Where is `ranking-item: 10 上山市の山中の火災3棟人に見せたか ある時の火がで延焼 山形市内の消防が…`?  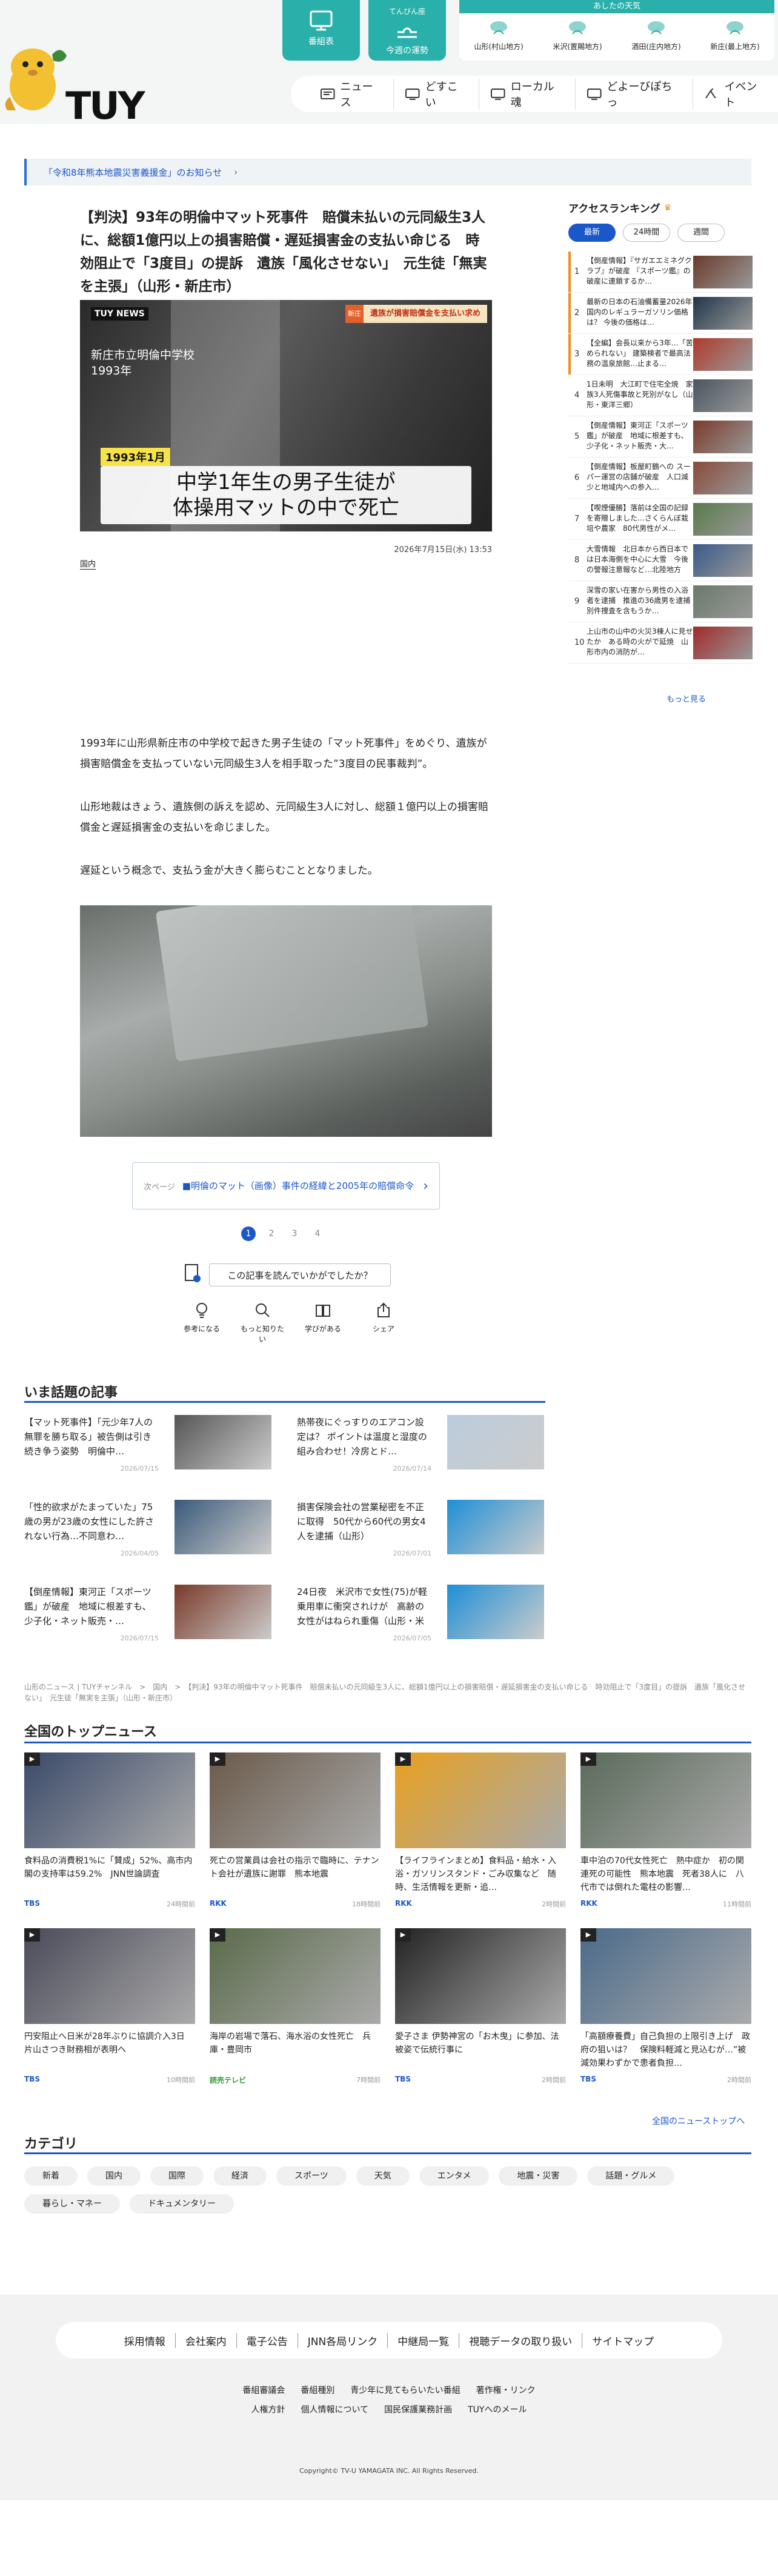 ranking-item: 10 上山市の山中の火災3棟人に見せたか ある時の火がで延焼 山形市内の消防が… is located at coordinates (660, 643).